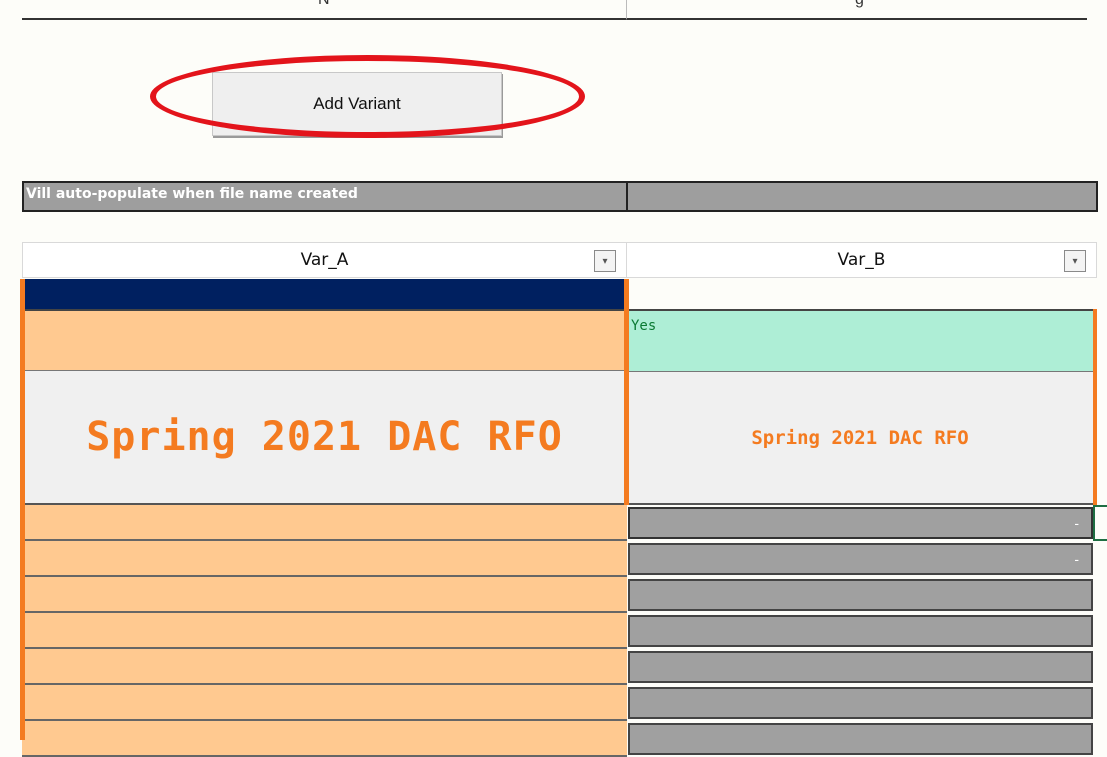 The width and height of the screenshot is (1107, 757). What do you see at coordinates (22, 509) in the screenshot?
I see `orange-border-left` at bounding box center [22, 509].